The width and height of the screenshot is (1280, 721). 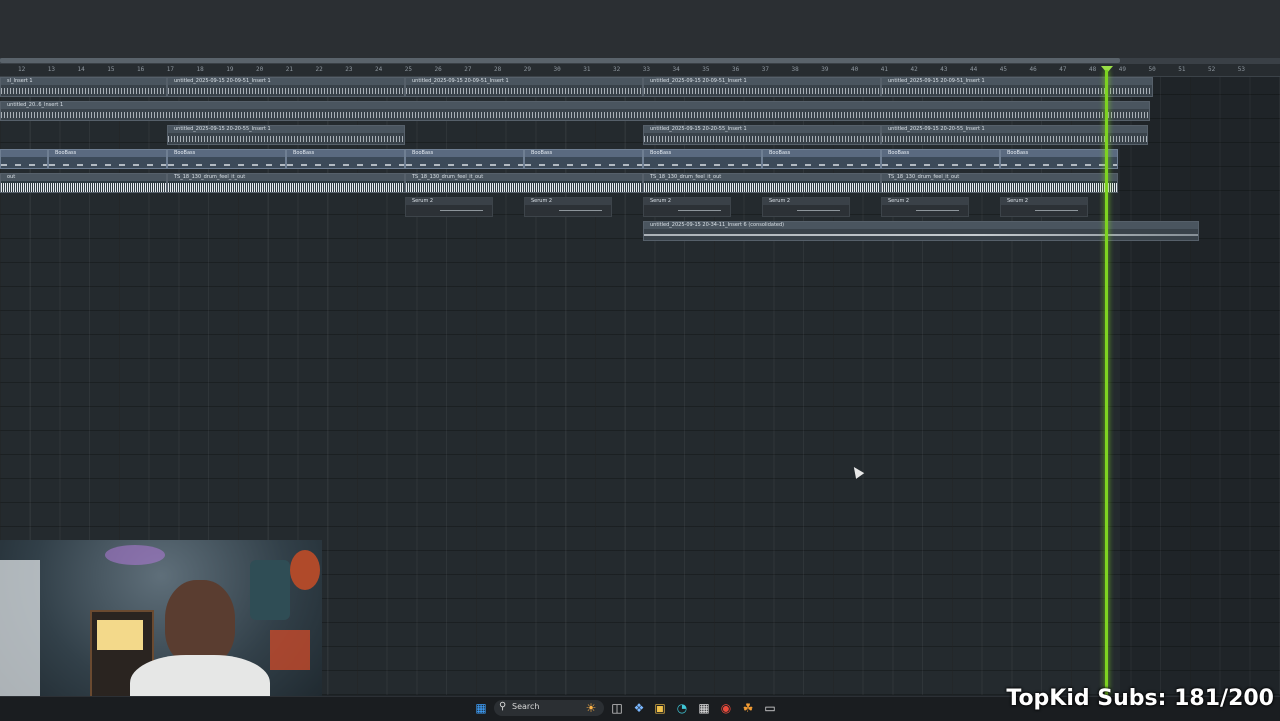 I want to click on ruler-bar-number: 48, so click(x=1093, y=69).